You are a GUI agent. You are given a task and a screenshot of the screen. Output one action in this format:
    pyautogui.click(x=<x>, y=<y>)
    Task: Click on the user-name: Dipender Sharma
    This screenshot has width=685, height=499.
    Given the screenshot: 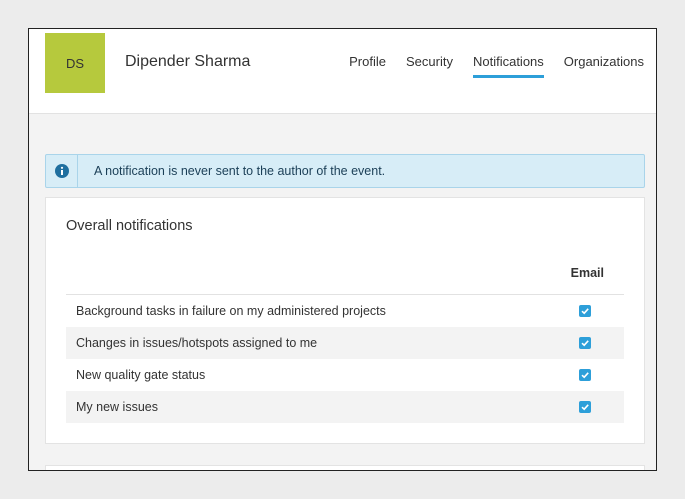 What is the action you would take?
    pyautogui.click(x=188, y=61)
    